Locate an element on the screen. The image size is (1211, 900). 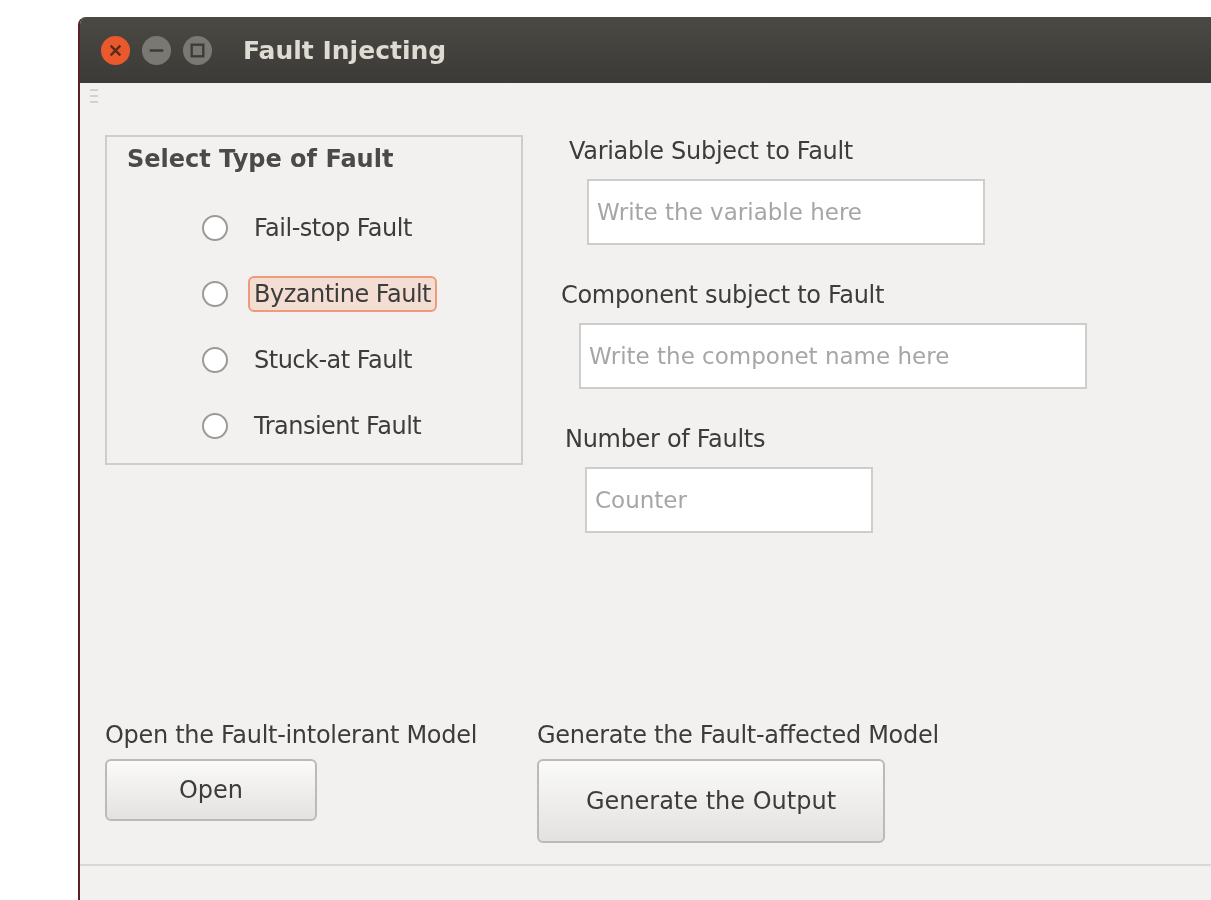
open-button: Open is located at coordinates (211, 790).